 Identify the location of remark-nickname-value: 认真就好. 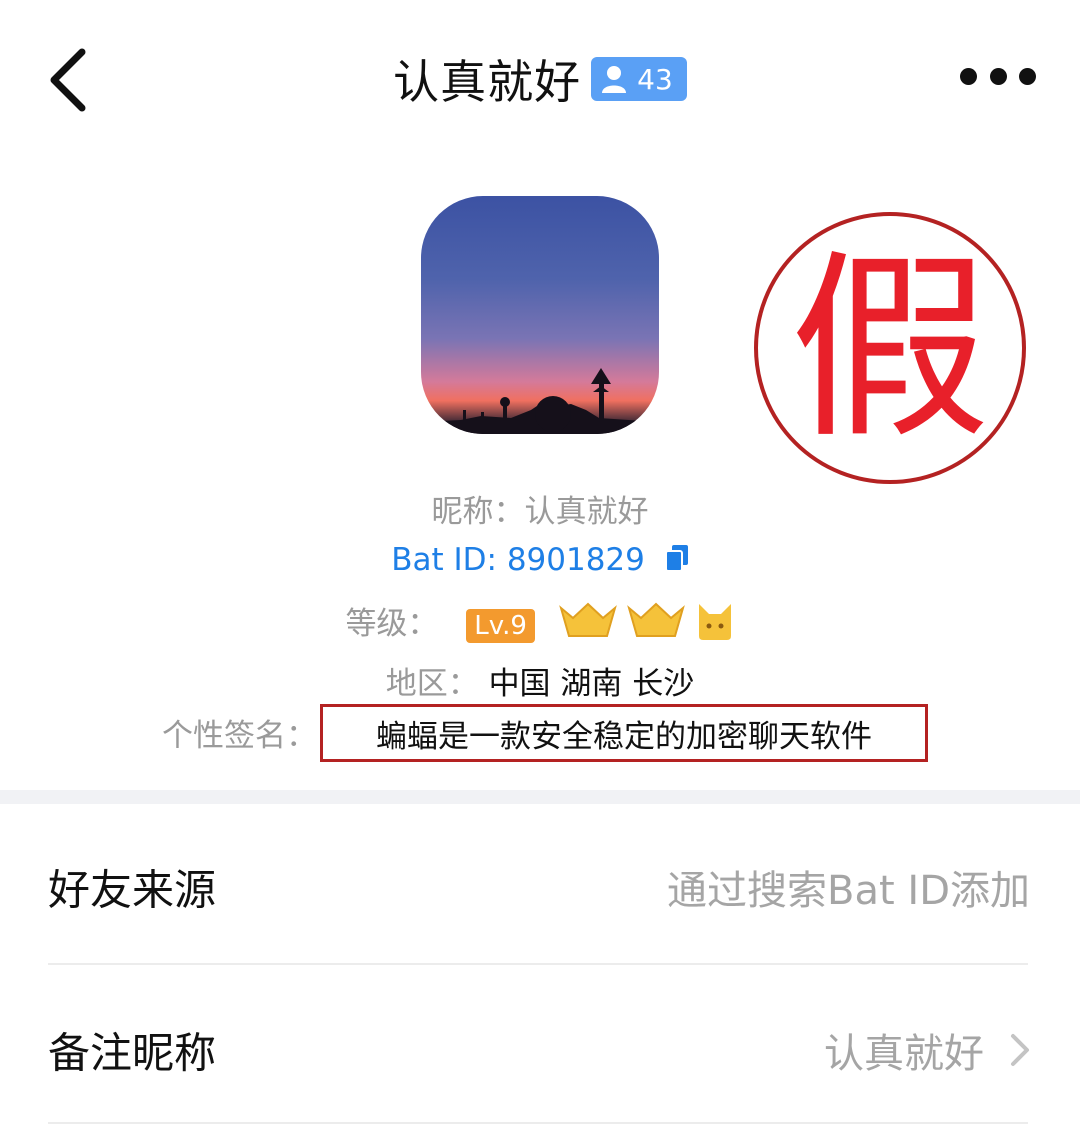
(904, 1054).